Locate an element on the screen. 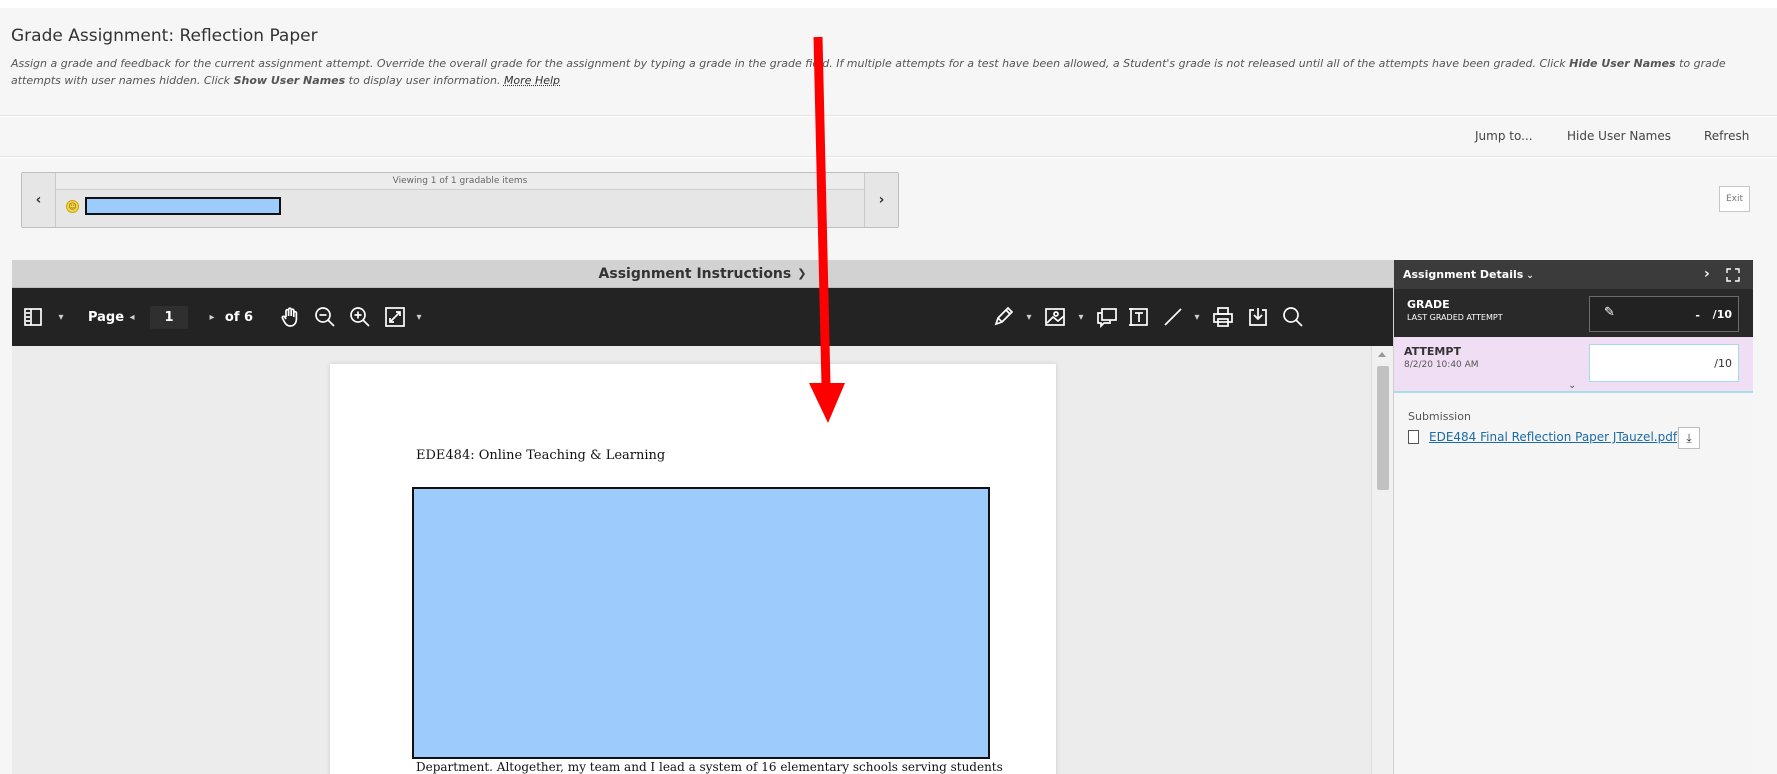  page-title: Grade Assignment: Reflection Paper is located at coordinates (164, 36).